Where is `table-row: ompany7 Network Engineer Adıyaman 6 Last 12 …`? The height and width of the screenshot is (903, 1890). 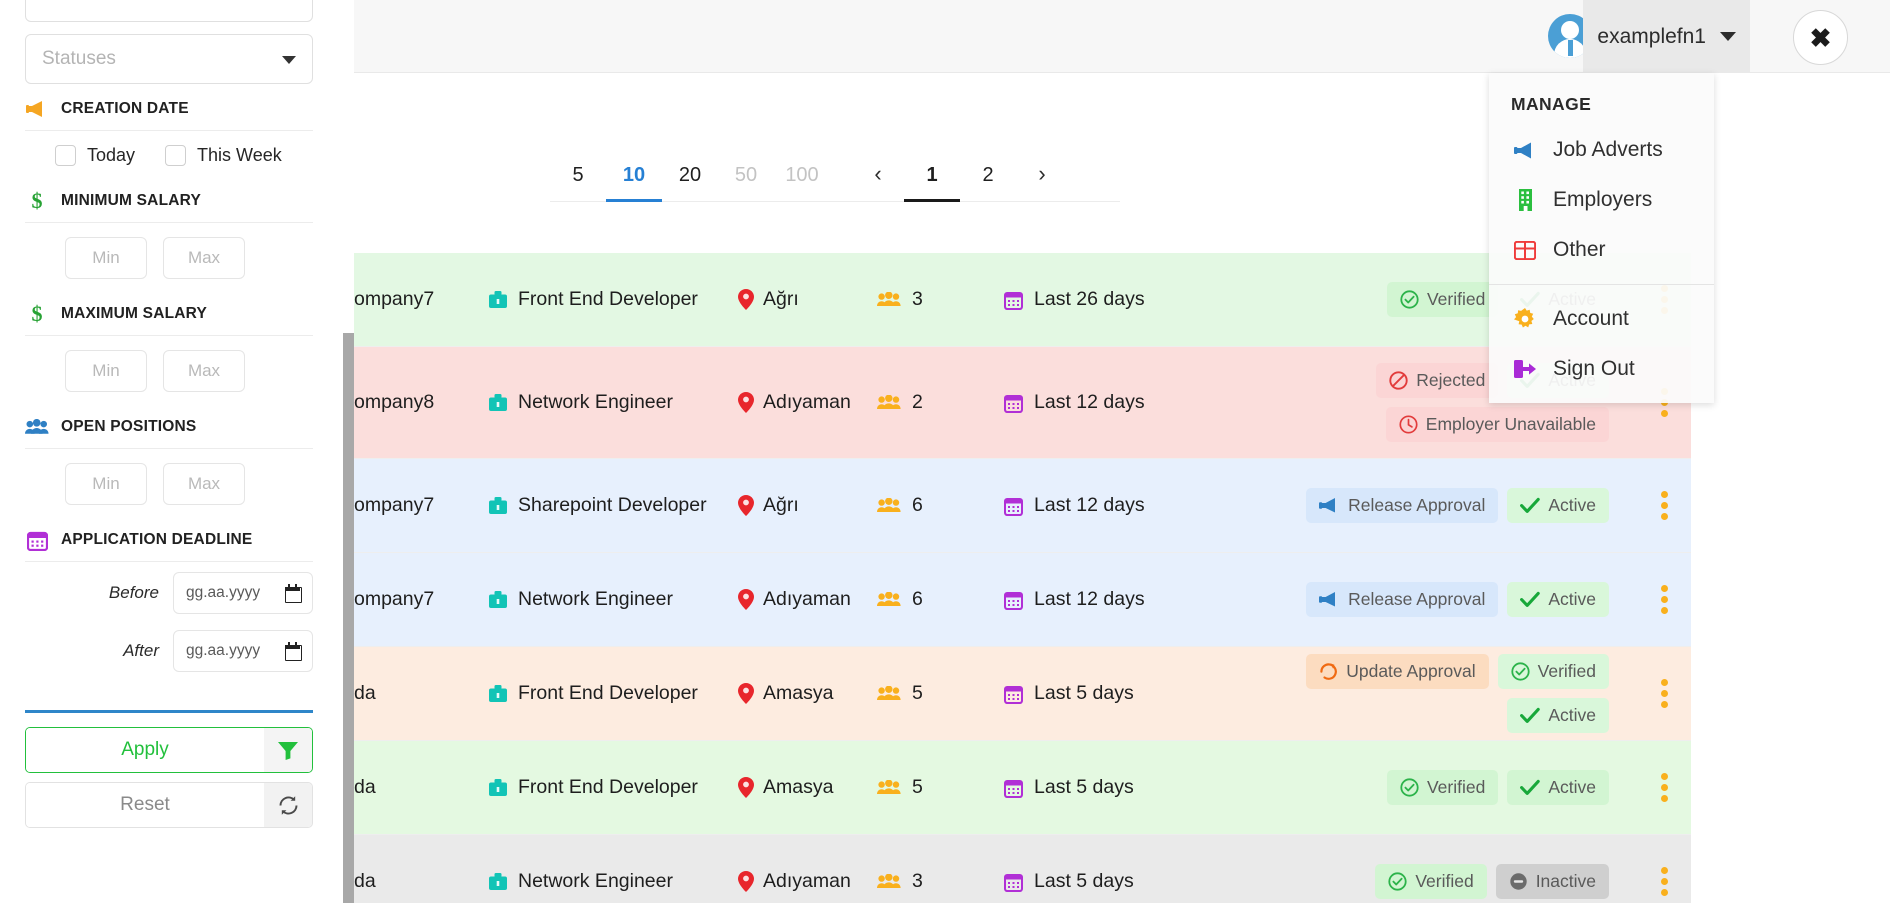 table-row: ompany7 Network Engineer Adıyaman 6 Last 12 … is located at coordinates (1022, 600).